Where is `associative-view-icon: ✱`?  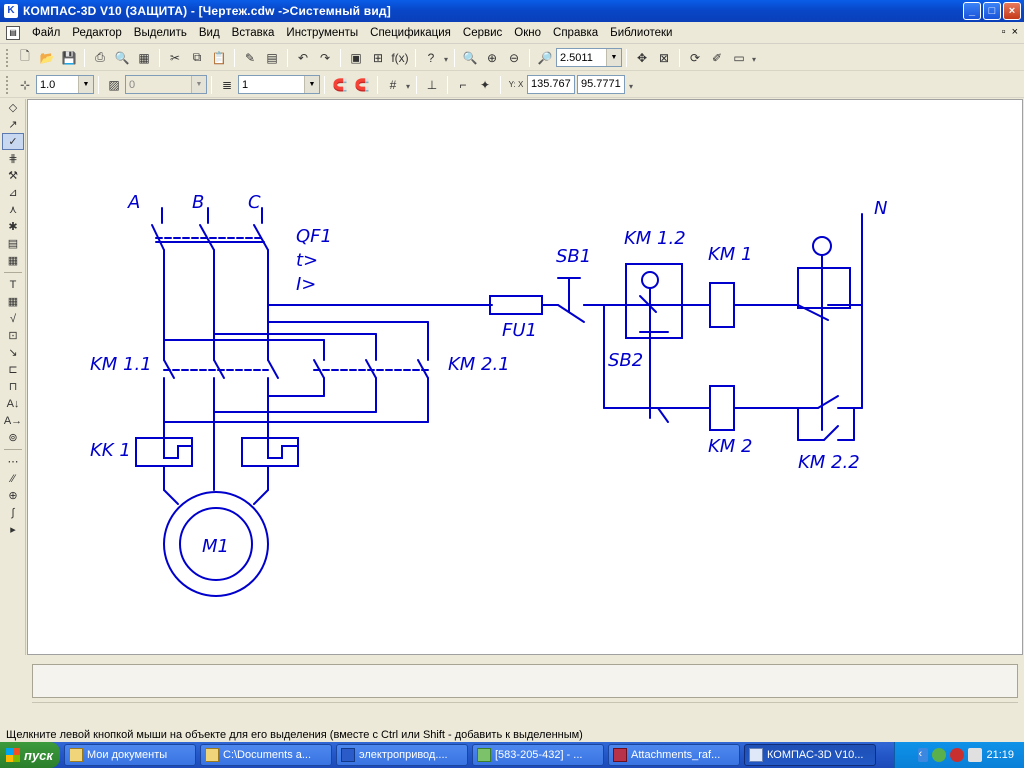
associative-view-icon: ✱ is located at coordinates (13, 226).